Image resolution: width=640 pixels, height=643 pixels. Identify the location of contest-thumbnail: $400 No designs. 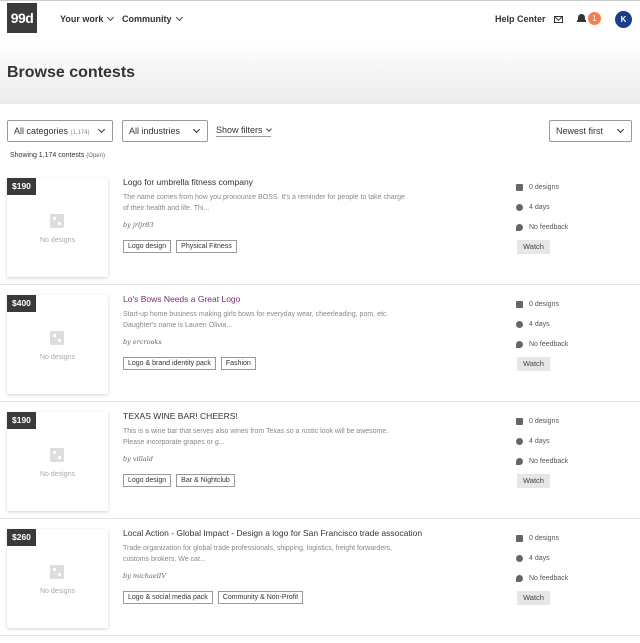
(57, 344).